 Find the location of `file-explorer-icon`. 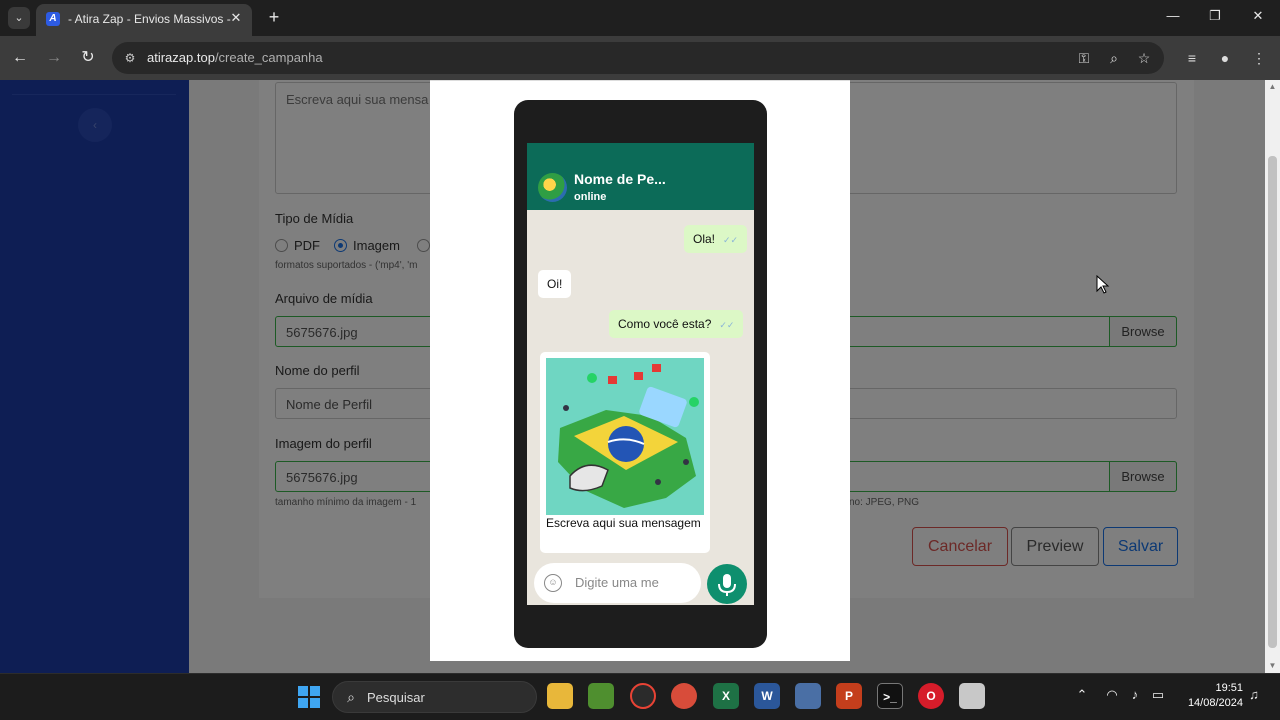

file-explorer-icon is located at coordinates (560, 696).